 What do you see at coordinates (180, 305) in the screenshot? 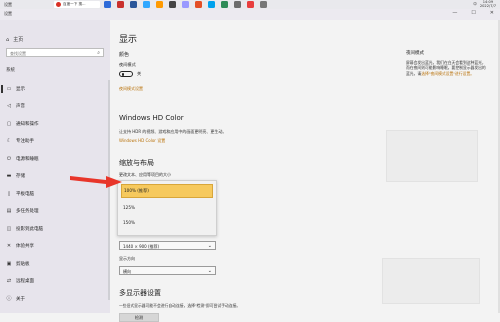
I see `multi-display-description: 一些旧式显示器可能不会进行自动连接，选择"检测"即可尝试手动连接。` at bounding box center [180, 305].